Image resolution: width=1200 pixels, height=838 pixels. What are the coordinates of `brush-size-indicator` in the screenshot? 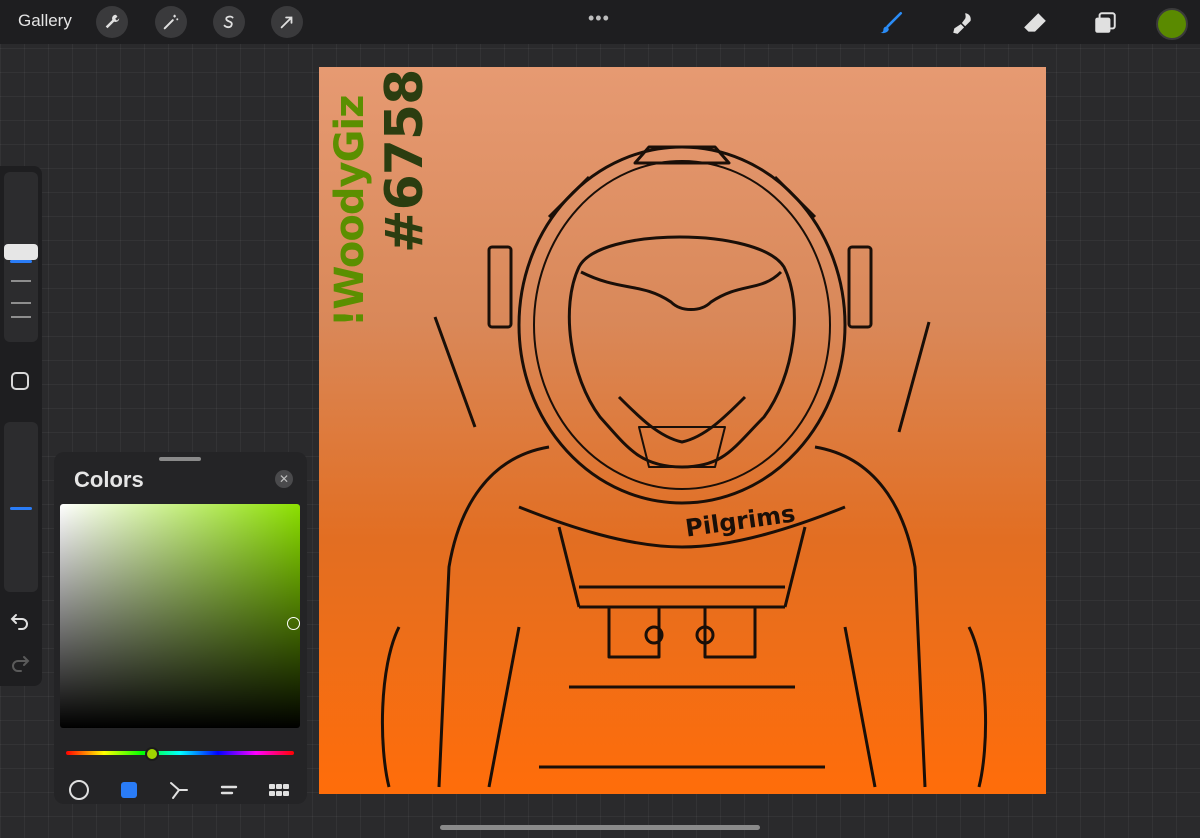 It's located at (21, 261).